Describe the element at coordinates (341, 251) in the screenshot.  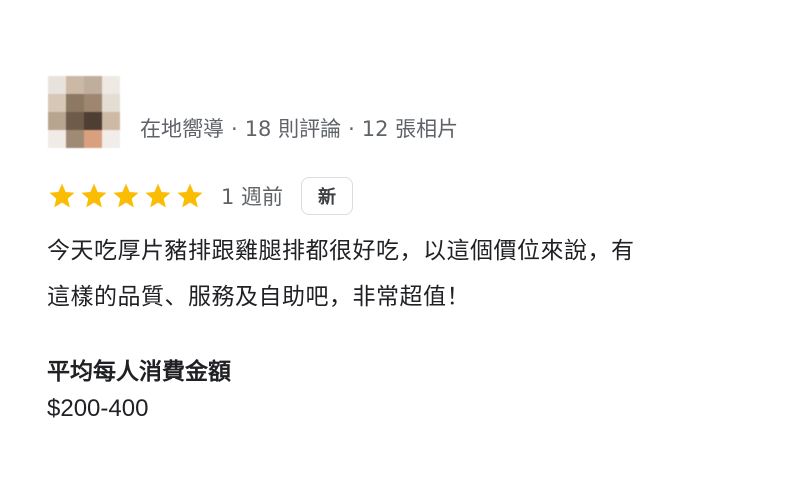
I see `review-text-line: 今天吃厚片豬排跟雞腿排都很好吃，以這個價位來說，有` at that location.